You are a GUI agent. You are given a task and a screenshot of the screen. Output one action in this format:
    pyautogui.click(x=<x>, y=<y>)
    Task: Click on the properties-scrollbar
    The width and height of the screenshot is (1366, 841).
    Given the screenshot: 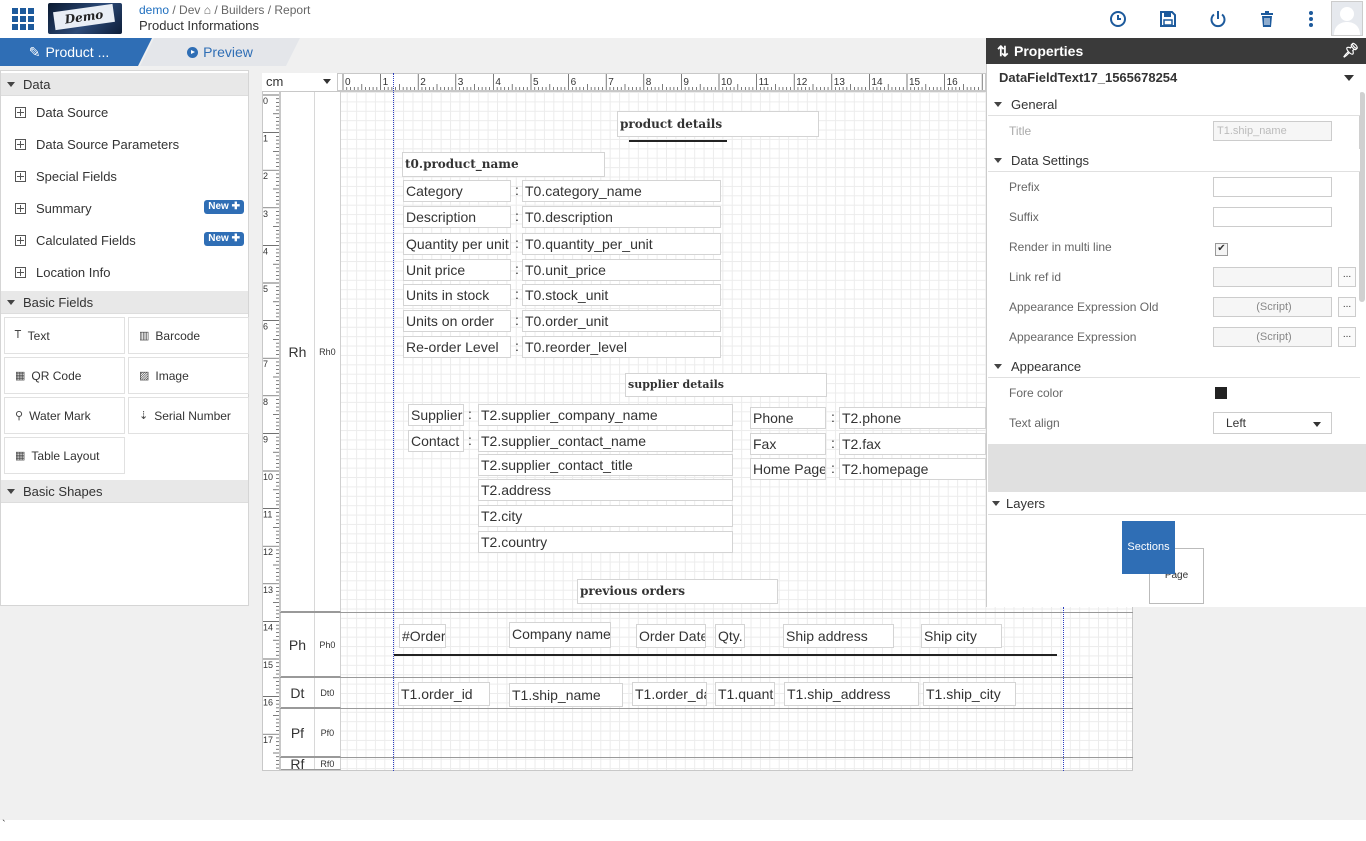 What is the action you would take?
    pyautogui.click(x=1362, y=197)
    